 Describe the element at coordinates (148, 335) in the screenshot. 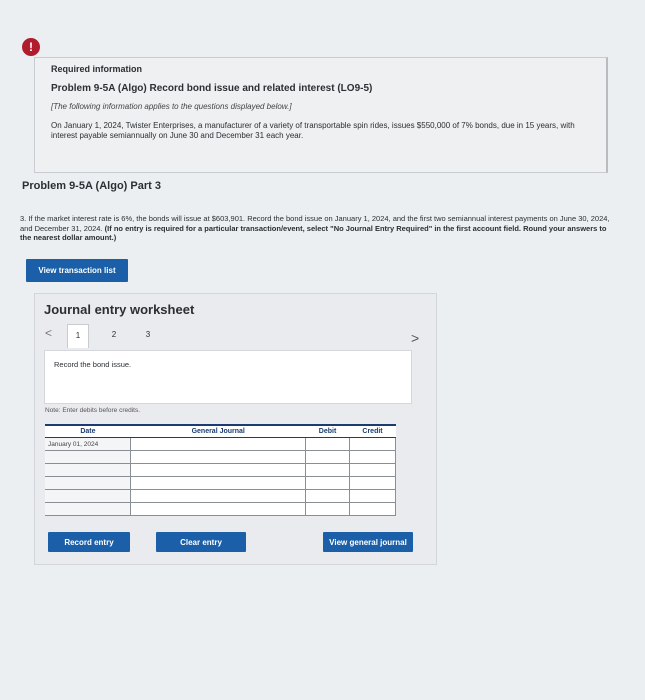

I see `tab-3: 3` at that location.